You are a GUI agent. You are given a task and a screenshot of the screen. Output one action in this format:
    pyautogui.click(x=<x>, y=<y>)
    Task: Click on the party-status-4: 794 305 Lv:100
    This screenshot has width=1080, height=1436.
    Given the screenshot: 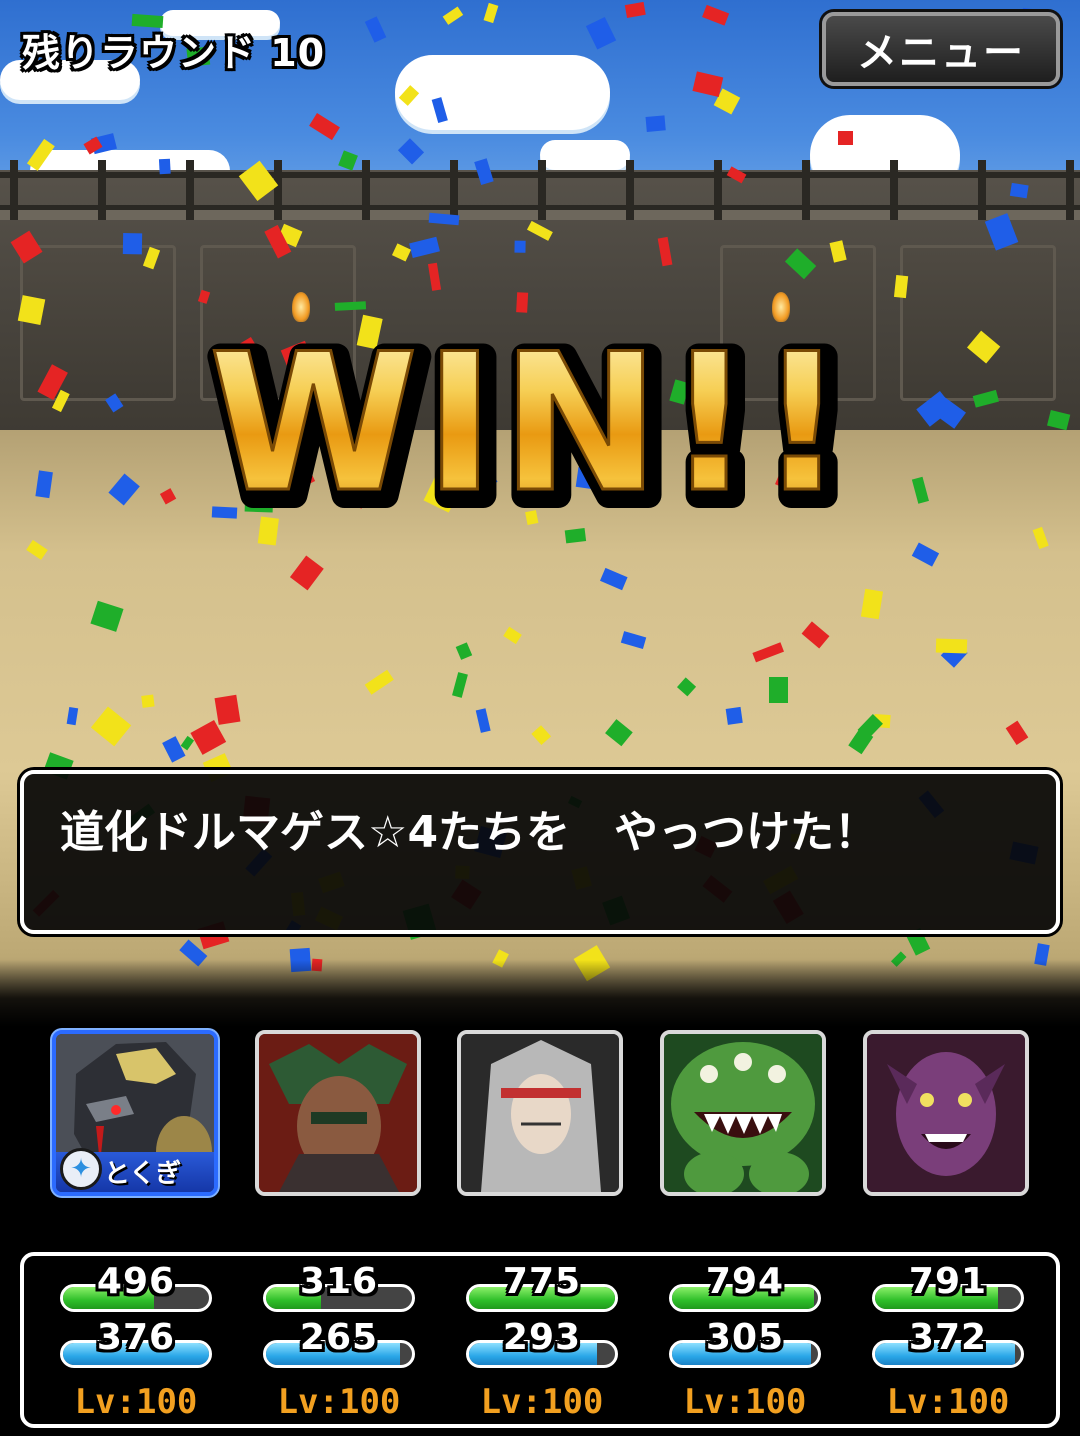 What is the action you would take?
    pyautogui.click(x=727, y=1344)
    